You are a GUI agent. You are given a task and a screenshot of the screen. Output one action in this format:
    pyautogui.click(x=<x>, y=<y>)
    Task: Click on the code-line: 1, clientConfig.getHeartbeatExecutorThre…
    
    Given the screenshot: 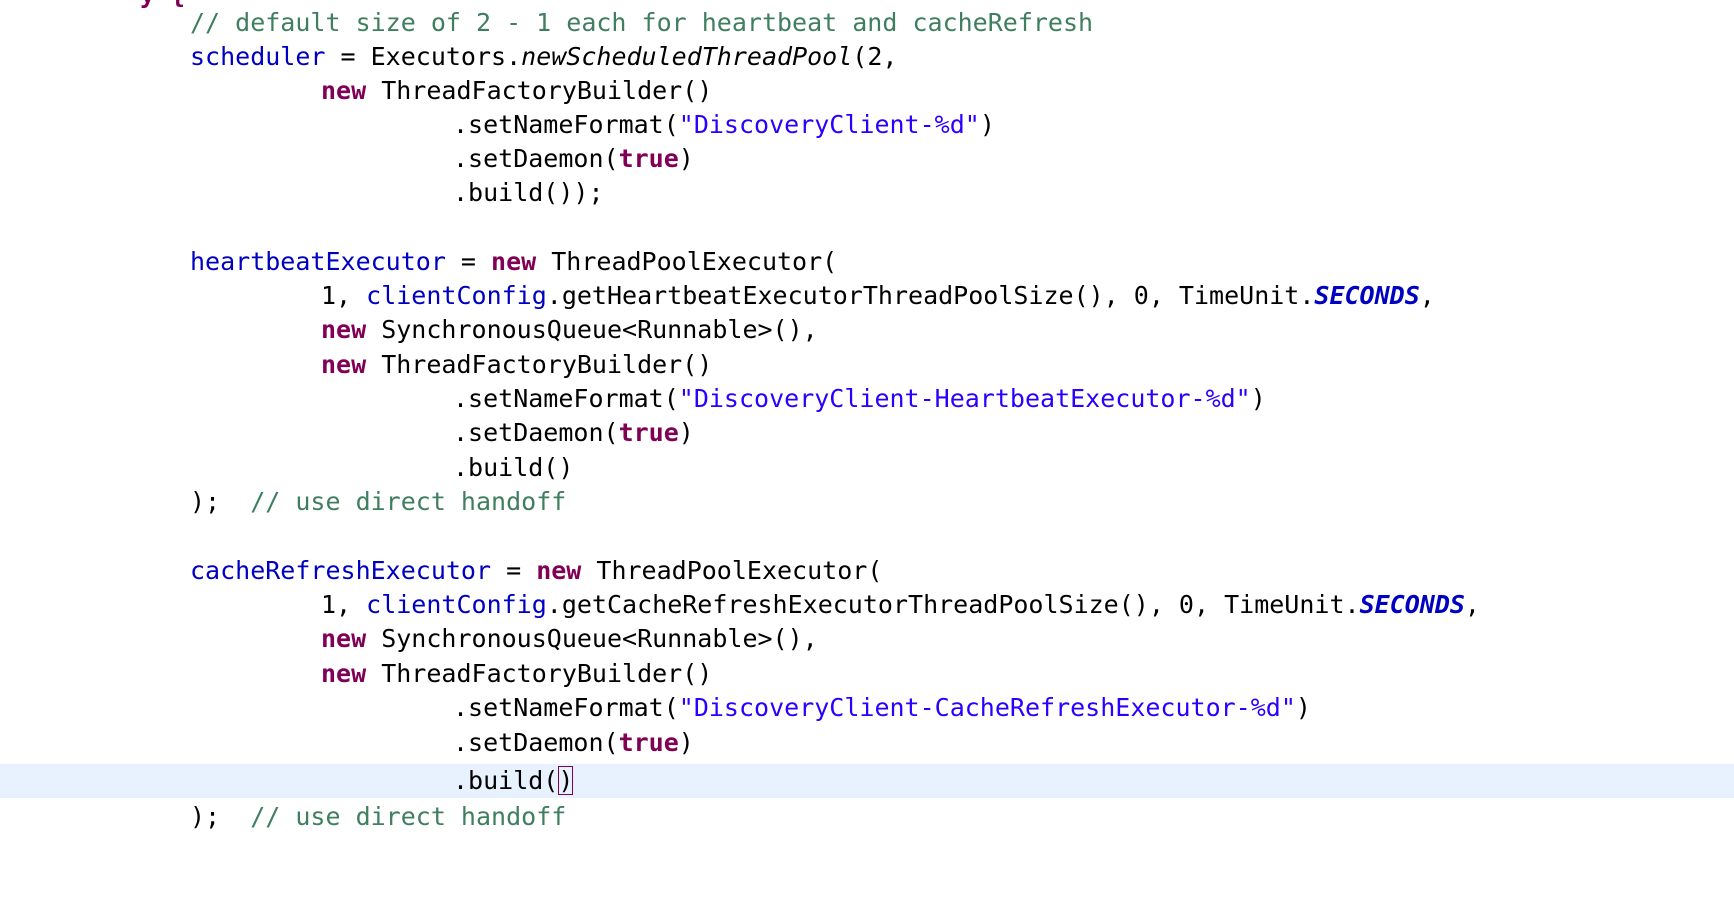 What is the action you would take?
    pyautogui.click(x=867, y=296)
    